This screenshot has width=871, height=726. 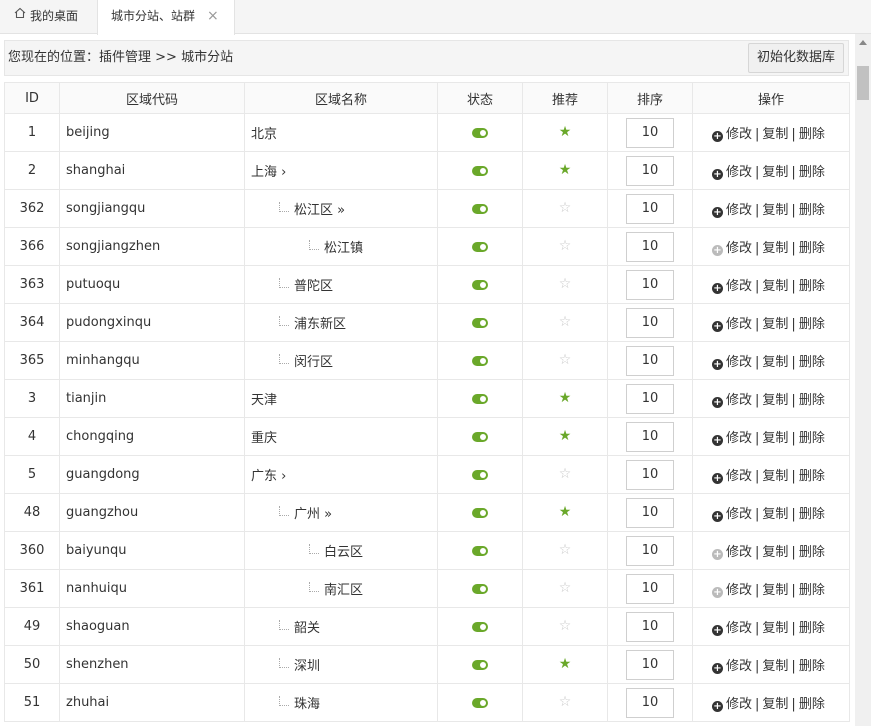 What do you see at coordinates (863, 83) in the screenshot?
I see `scrollbar-thumb` at bounding box center [863, 83].